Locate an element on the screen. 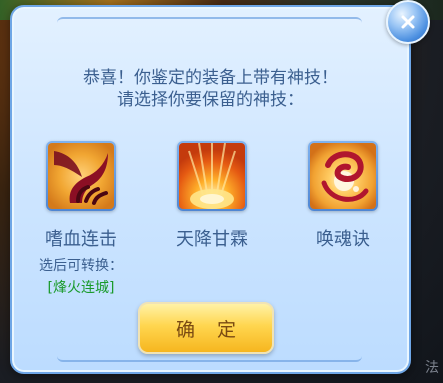  bloody-claw-icon is located at coordinates (81, 176).